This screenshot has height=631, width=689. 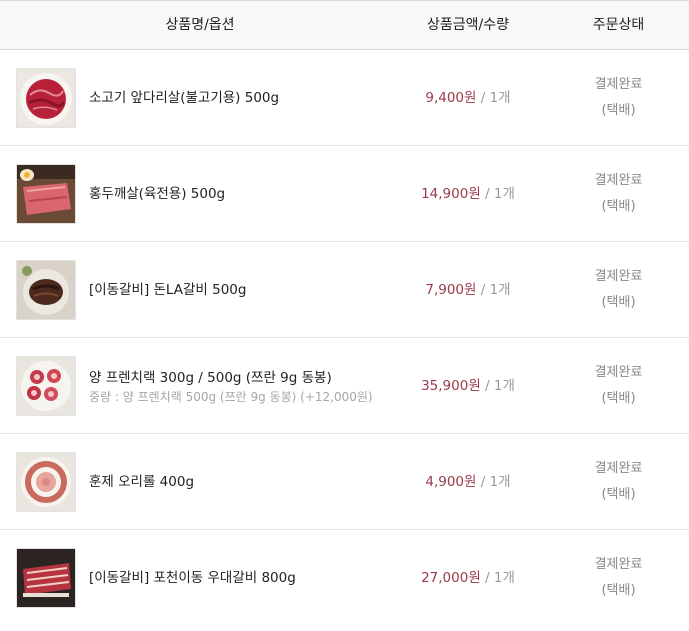 I want to click on lamb-rack-image, so click(x=46, y=386).